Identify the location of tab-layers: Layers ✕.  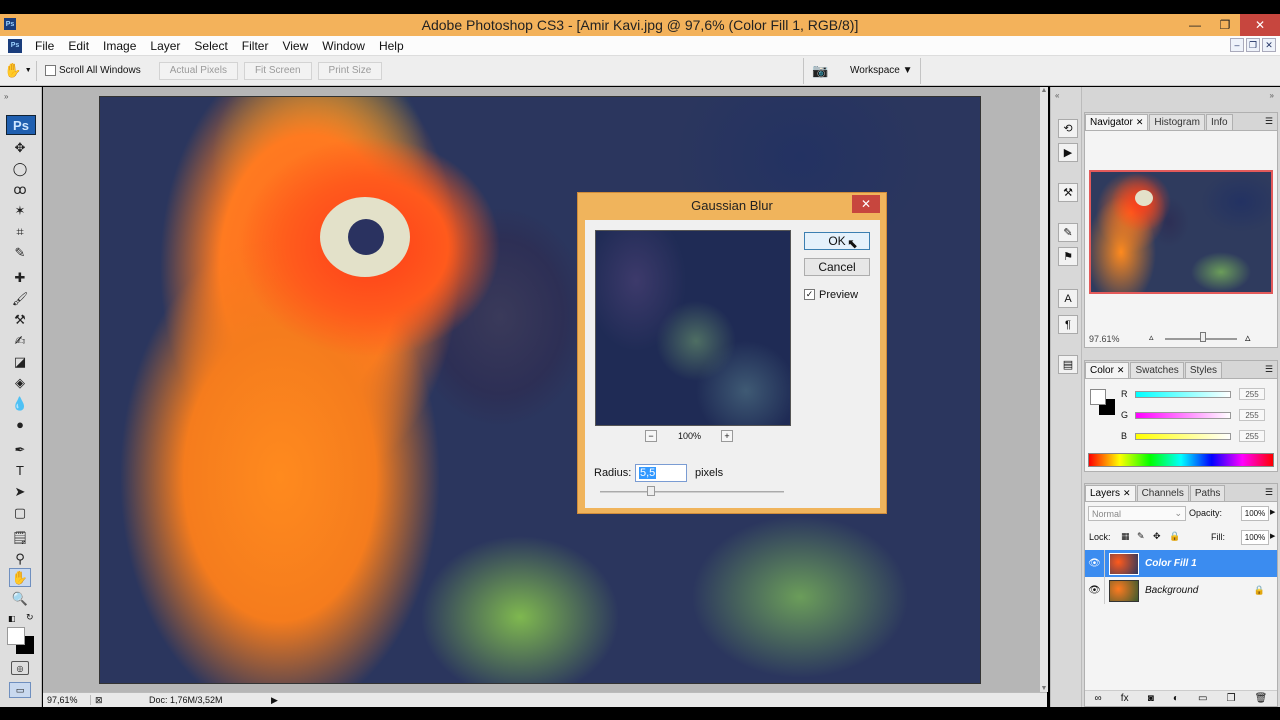
(1110, 493).